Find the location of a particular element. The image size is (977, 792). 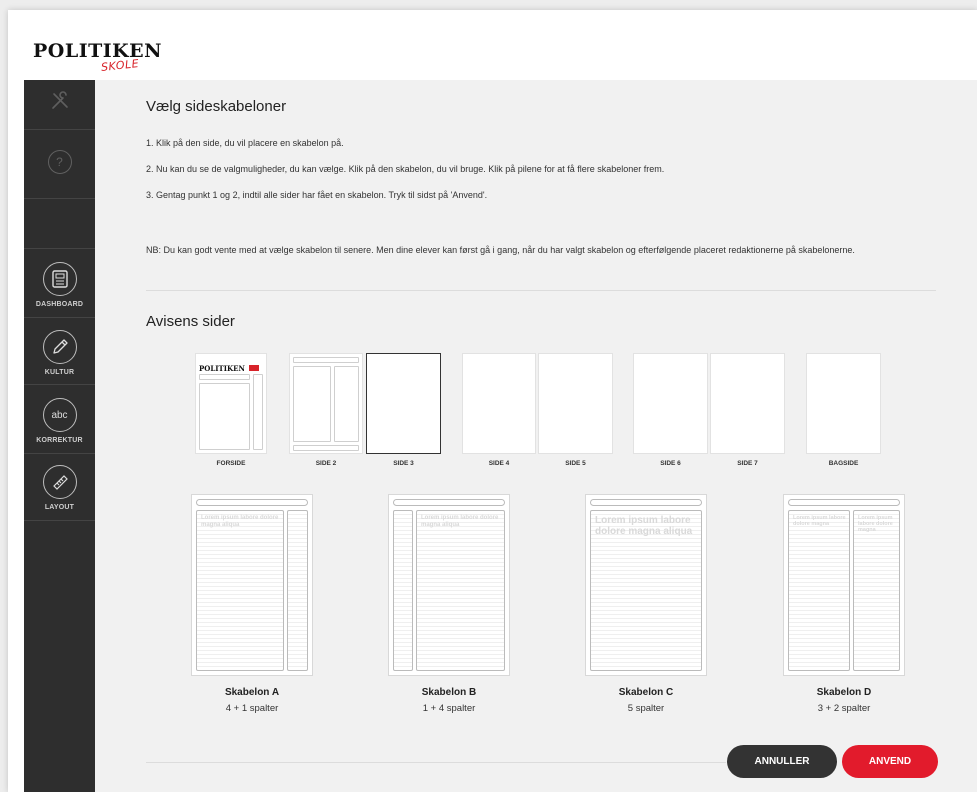

template-card-a: Lorem ipsum labore dolore magna aliqua is located at coordinates (252, 585).